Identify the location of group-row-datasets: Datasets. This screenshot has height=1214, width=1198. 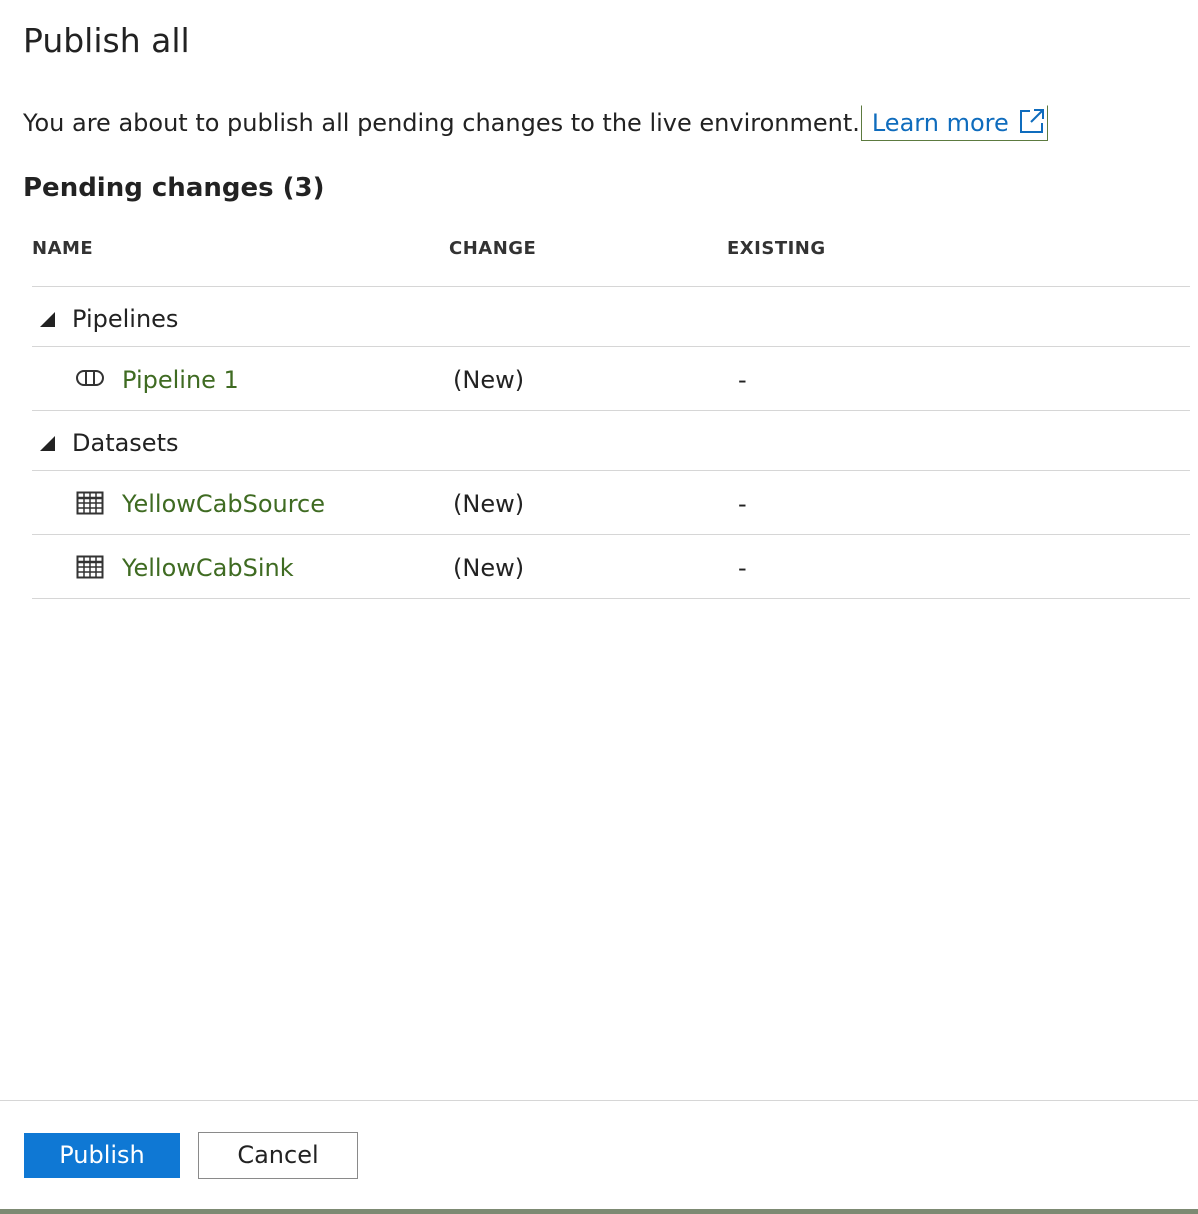
(611, 441).